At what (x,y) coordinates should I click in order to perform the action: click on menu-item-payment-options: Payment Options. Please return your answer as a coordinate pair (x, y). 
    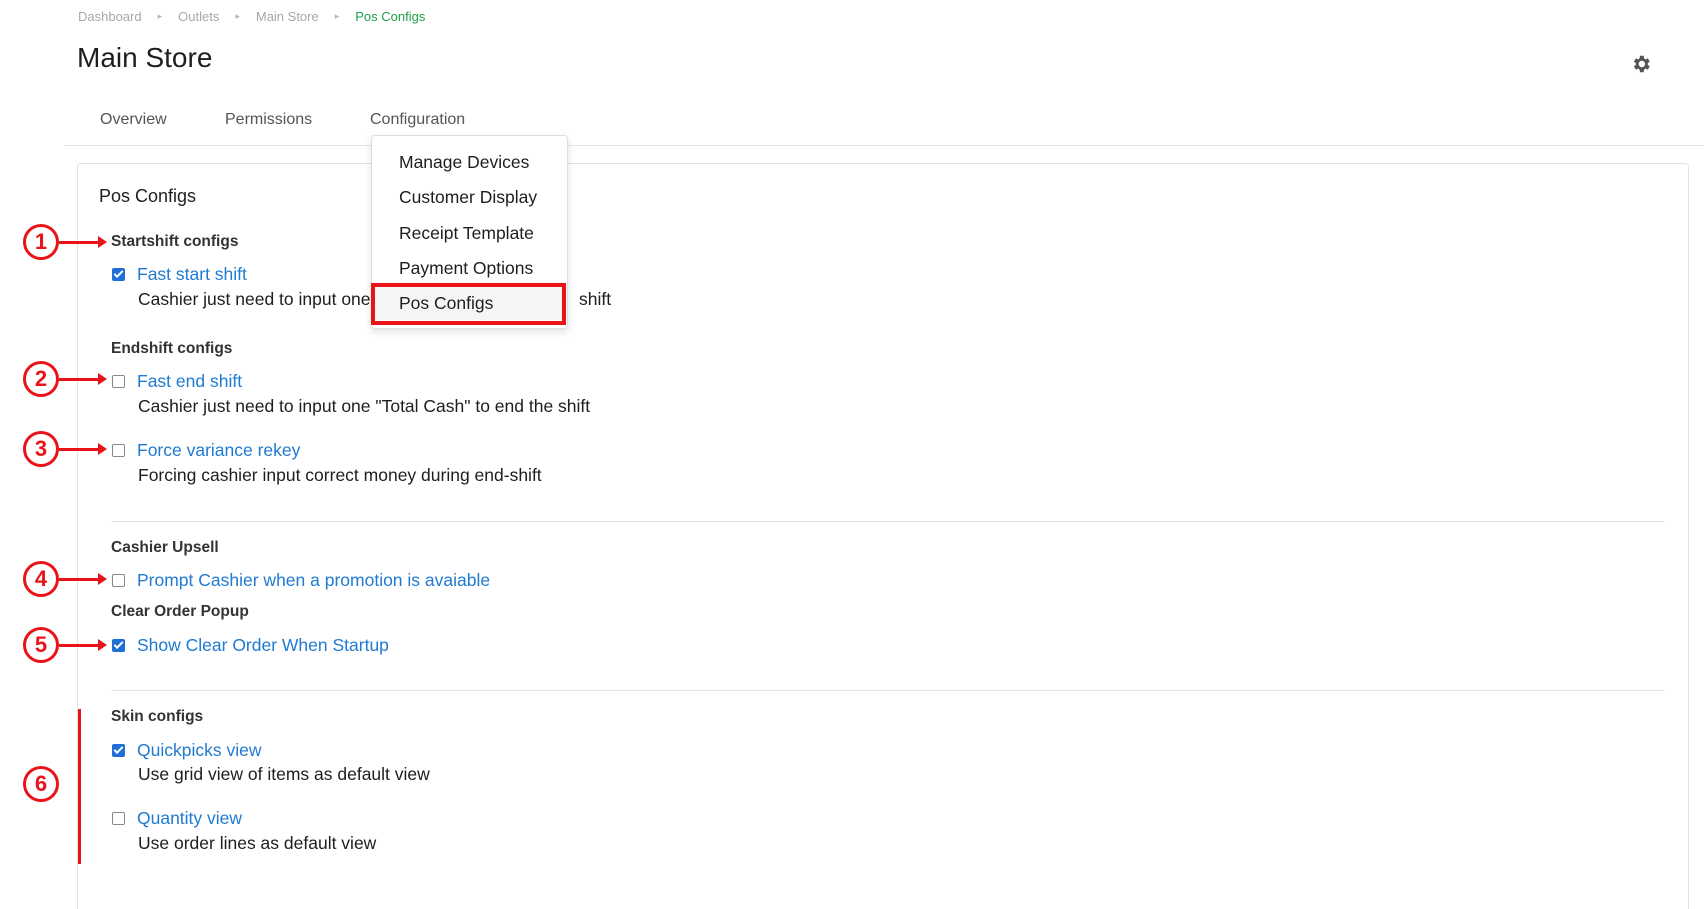
    Looking at the image, I should click on (466, 268).